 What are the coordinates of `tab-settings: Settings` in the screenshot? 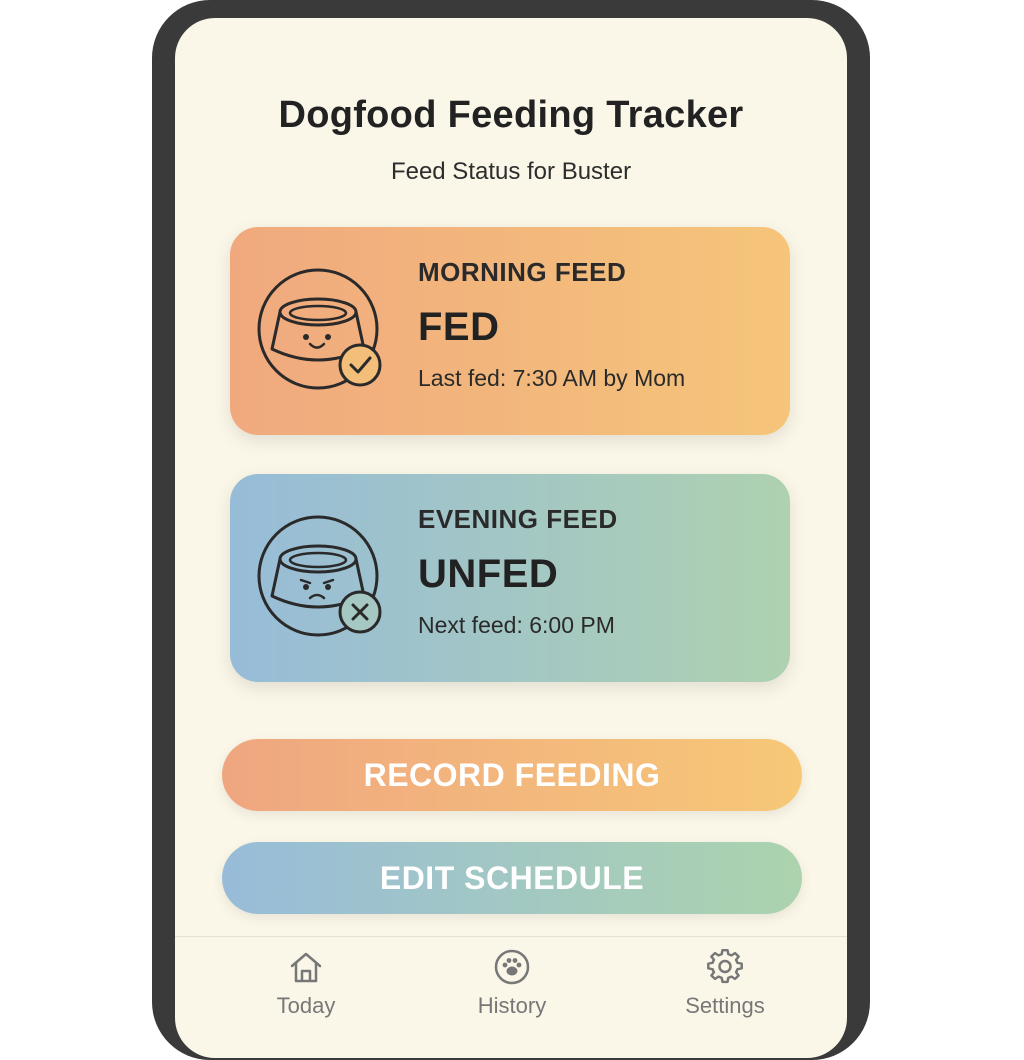 It's located at (725, 984).